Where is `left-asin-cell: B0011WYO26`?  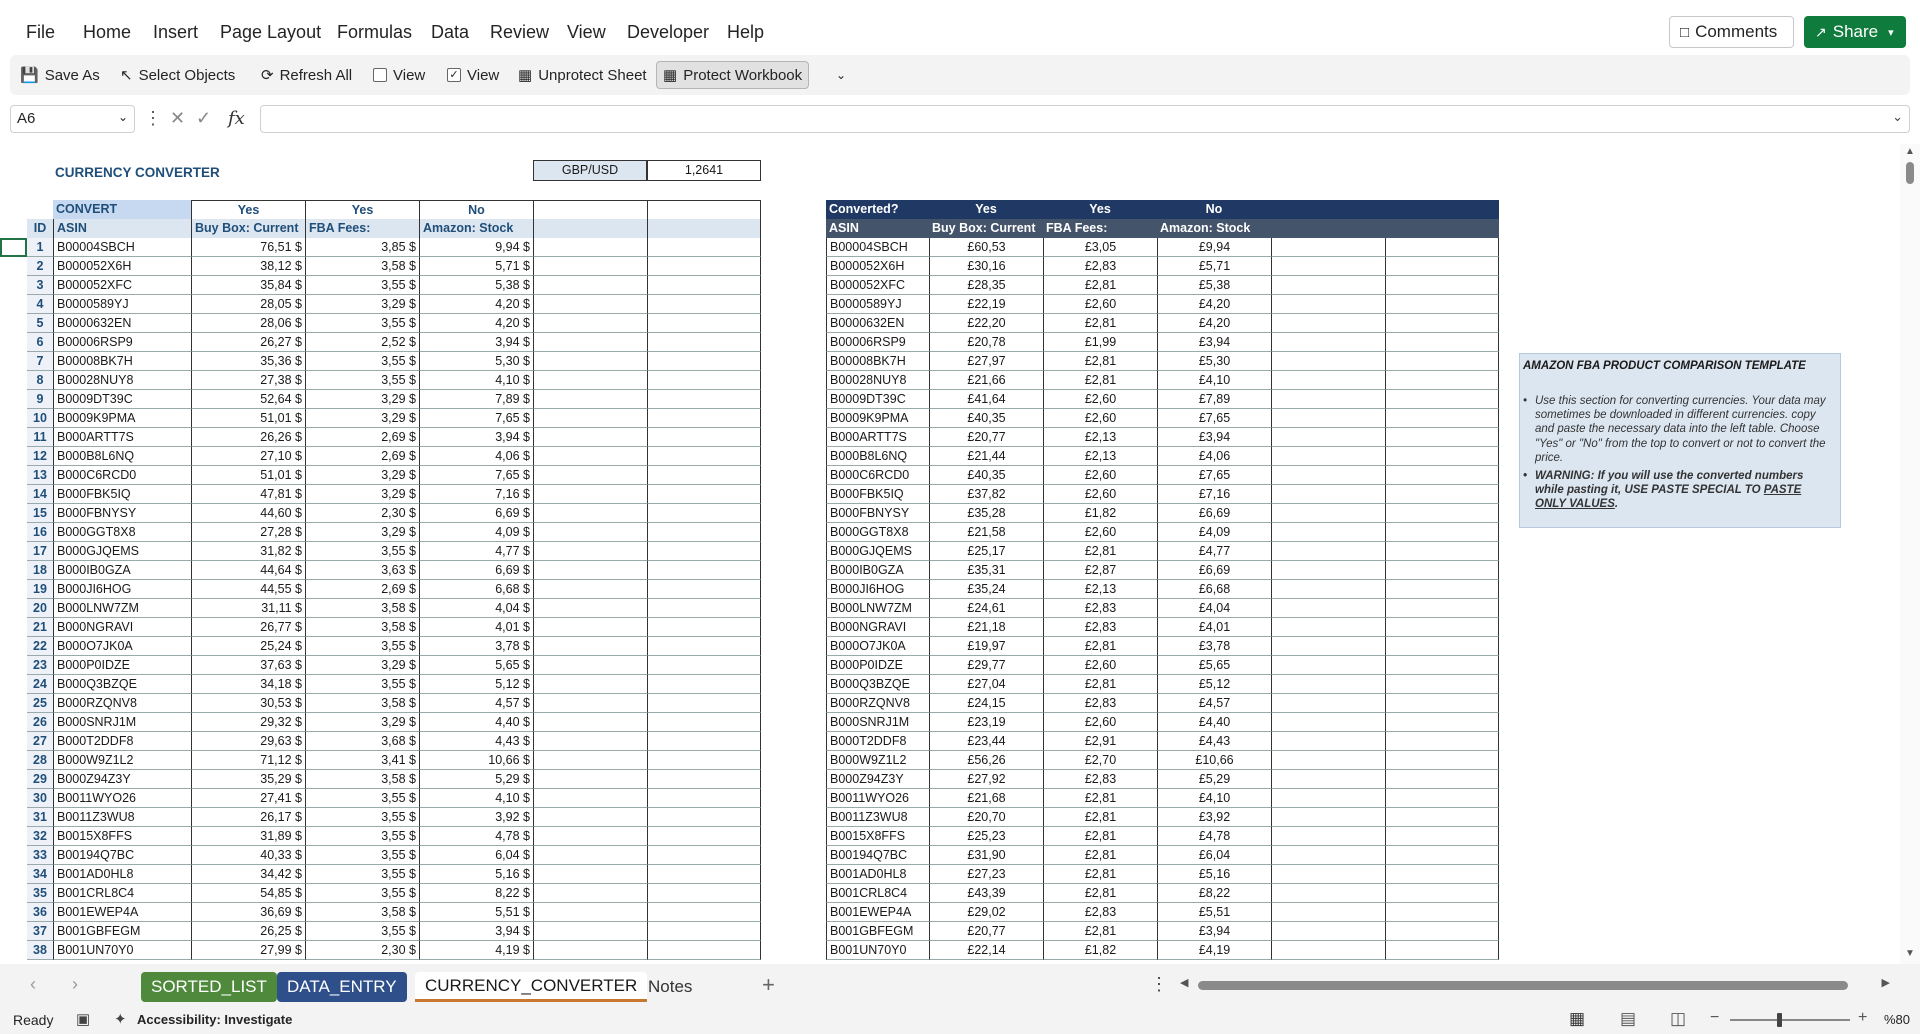 left-asin-cell: B0011WYO26 is located at coordinates (122, 798).